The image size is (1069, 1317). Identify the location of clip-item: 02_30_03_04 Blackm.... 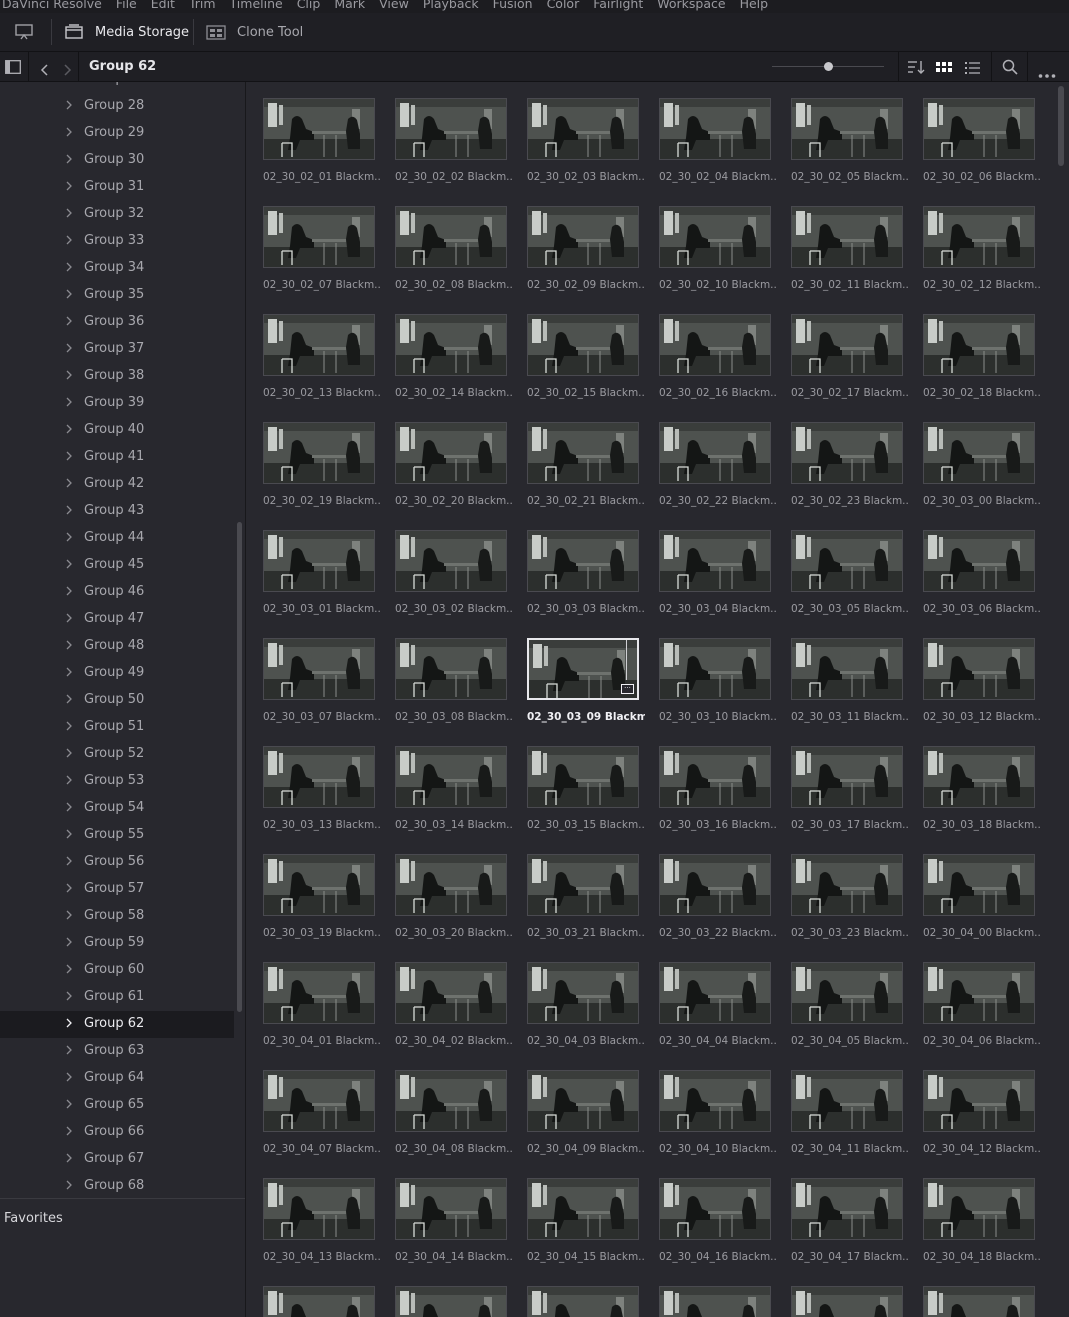
(710, 564).